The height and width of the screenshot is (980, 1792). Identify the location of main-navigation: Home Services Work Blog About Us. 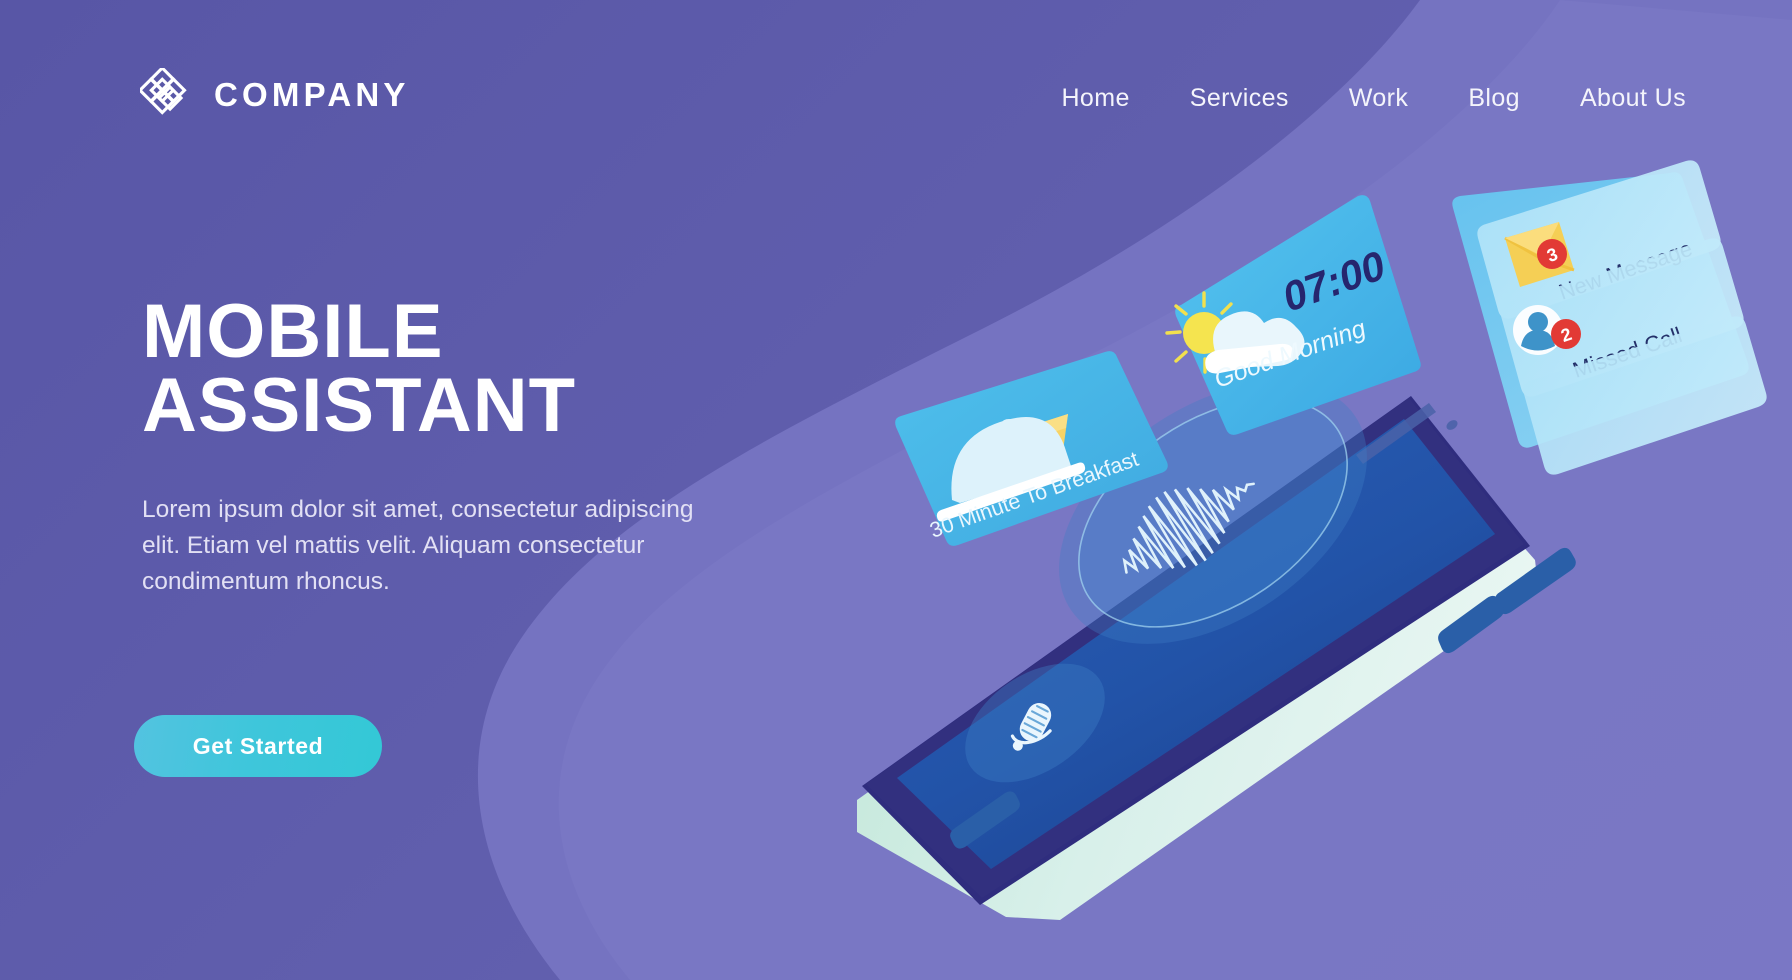
(1373, 98).